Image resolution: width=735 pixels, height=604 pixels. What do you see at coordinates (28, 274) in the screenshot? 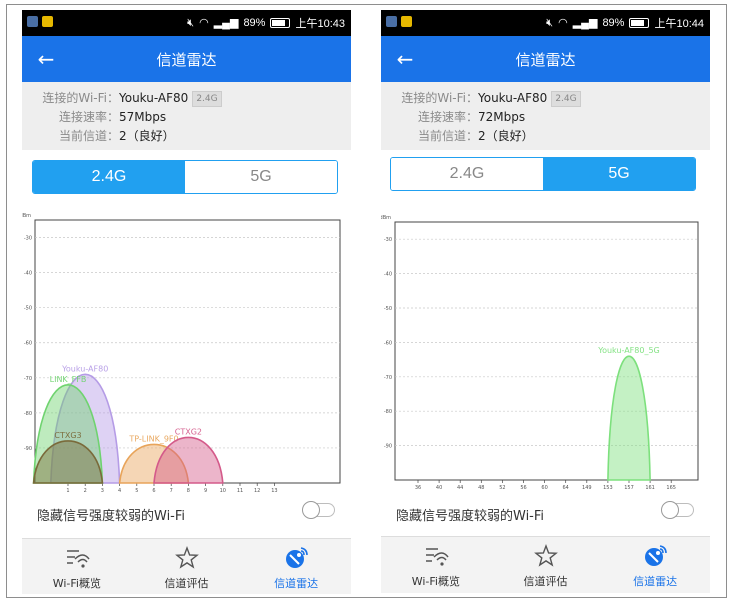
I see `y-tick-label: -40` at bounding box center [28, 274].